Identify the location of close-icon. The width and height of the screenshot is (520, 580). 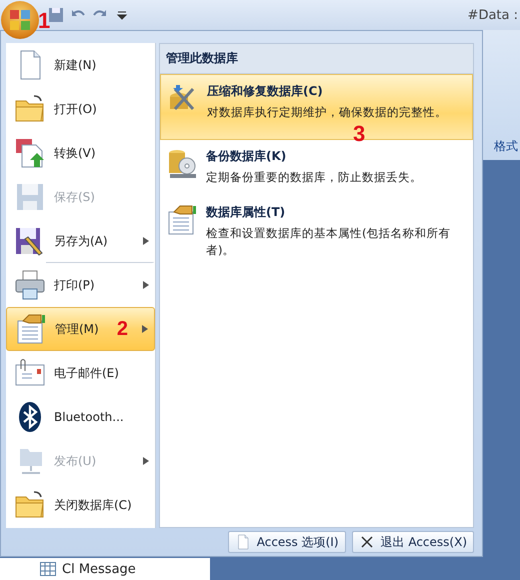
(366, 542).